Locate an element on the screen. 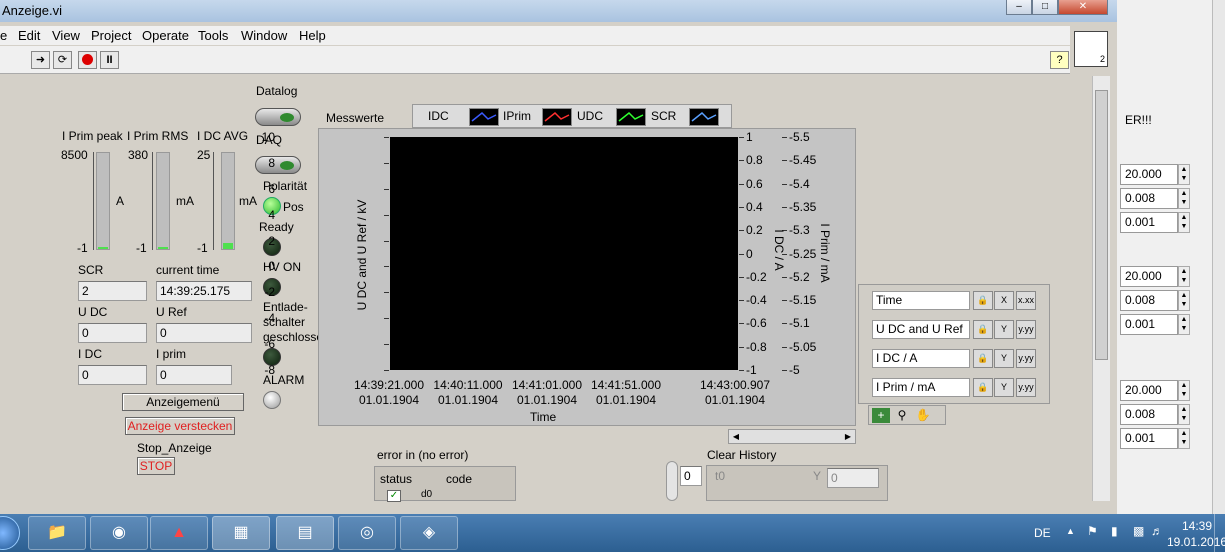  show-desktop-button is located at coordinates (1219, 533).